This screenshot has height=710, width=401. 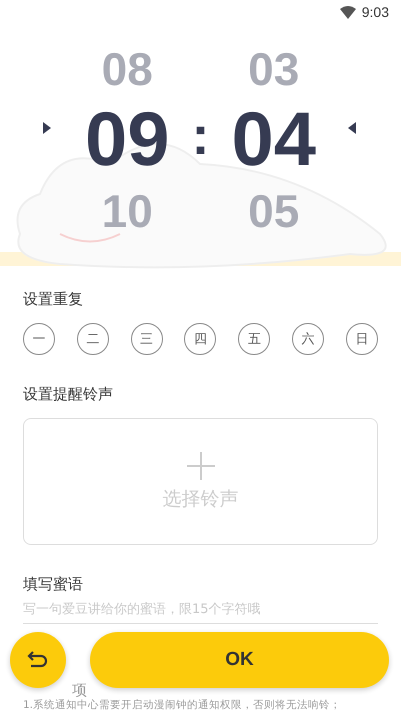 What do you see at coordinates (308, 339) in the screenshot?
I see `weekday-toggle: 六` at bounding box center [308, 339].